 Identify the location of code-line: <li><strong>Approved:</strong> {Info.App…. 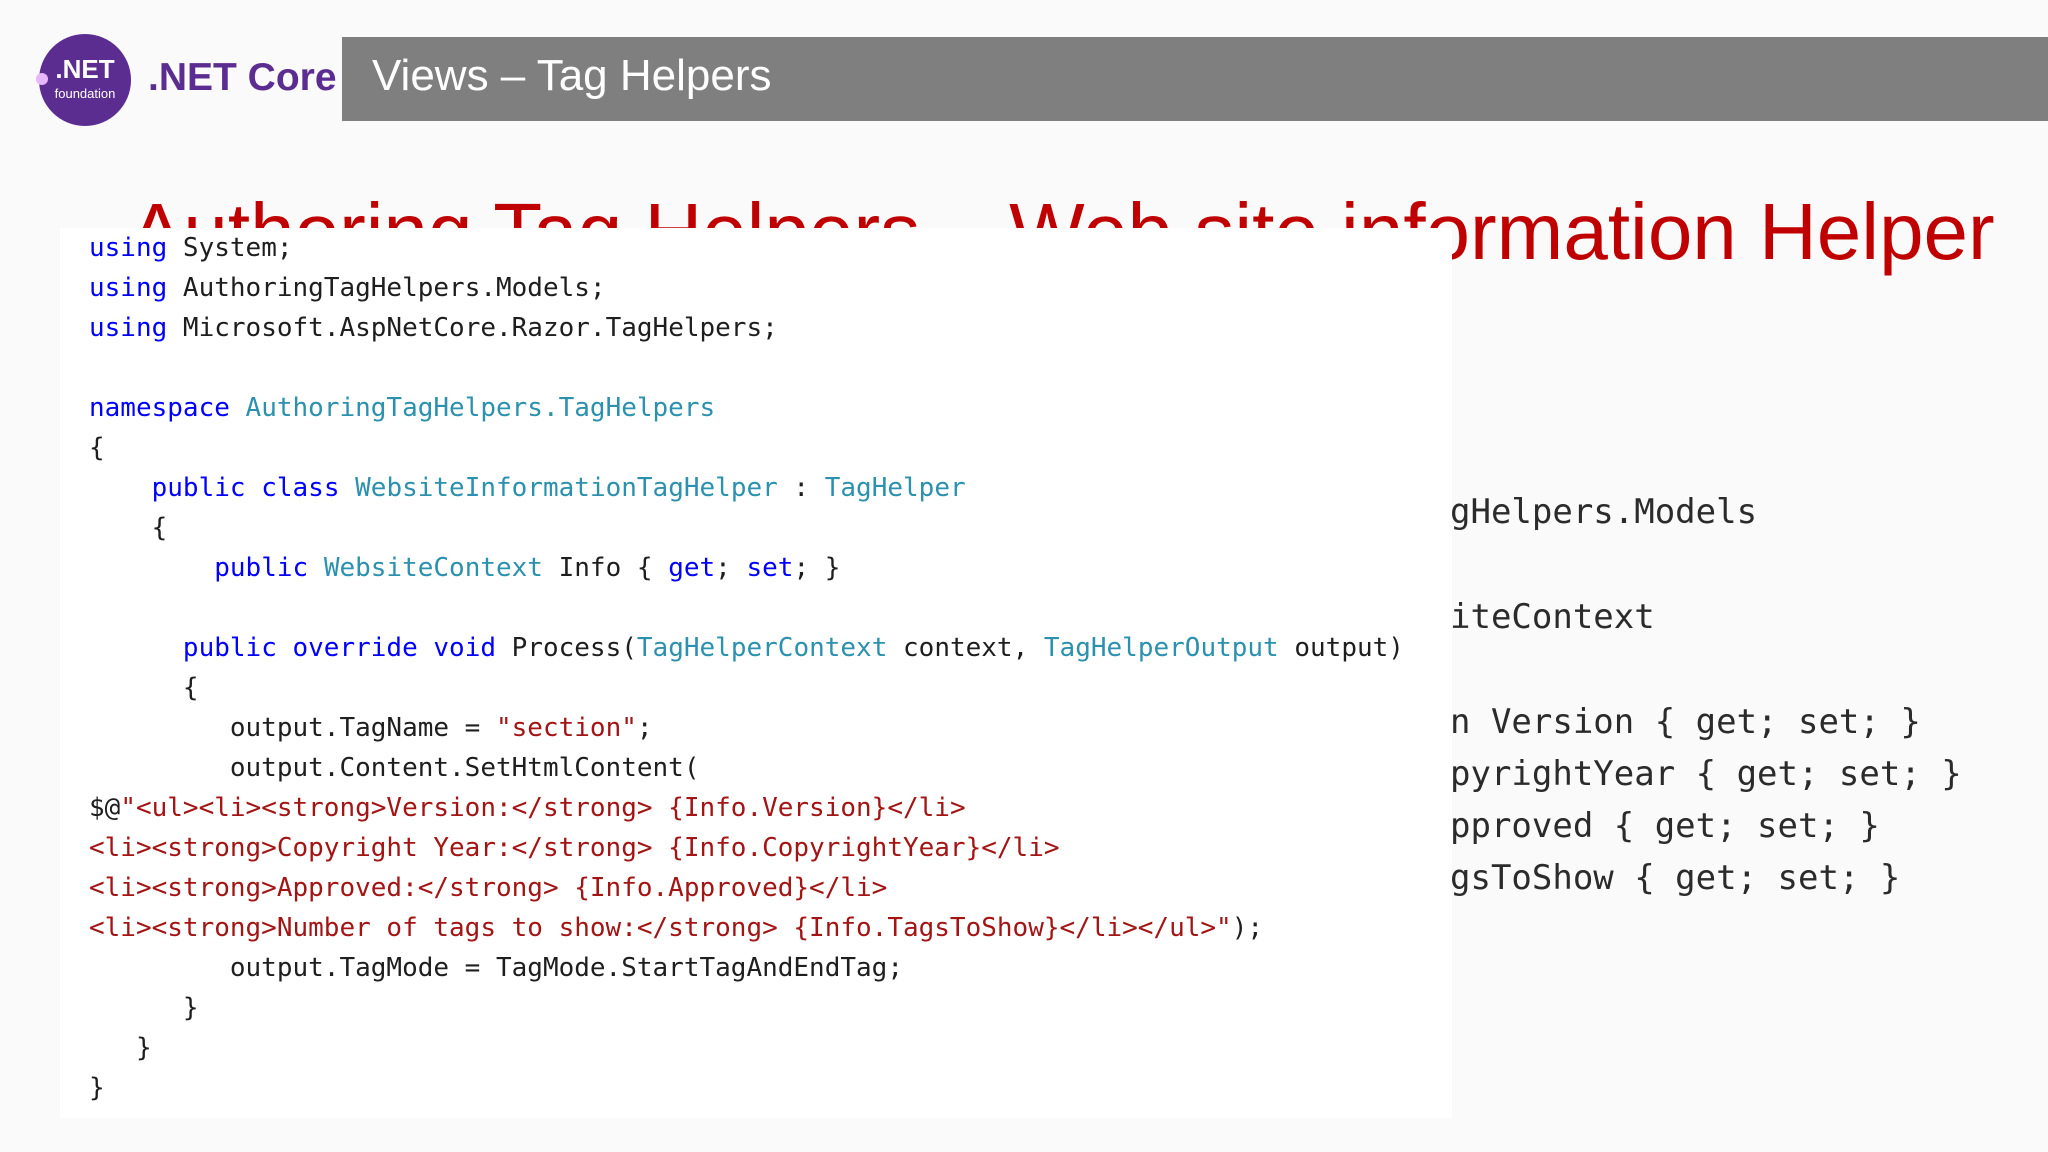
(488, 888).